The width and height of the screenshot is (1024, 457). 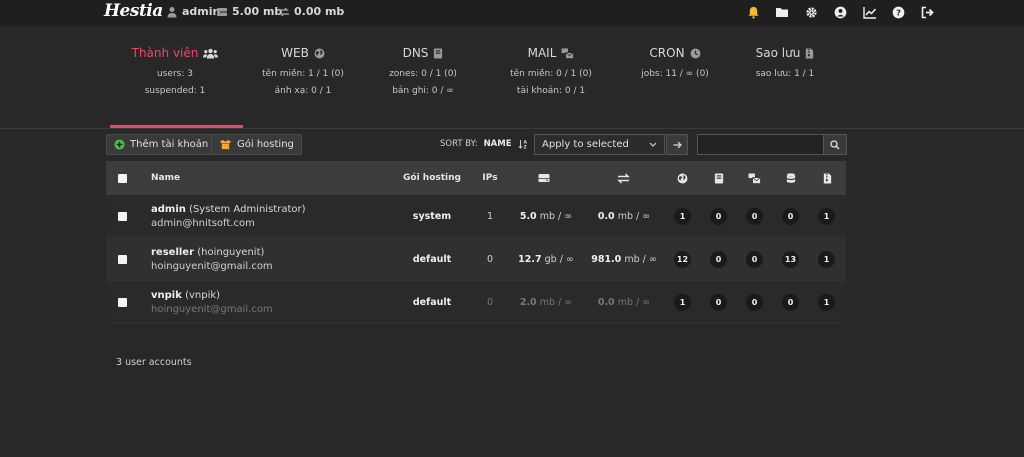 What do you see at coordinates (753, 12) in the screenshot?
I see `bell-icon` at bounding box center [753, 12].